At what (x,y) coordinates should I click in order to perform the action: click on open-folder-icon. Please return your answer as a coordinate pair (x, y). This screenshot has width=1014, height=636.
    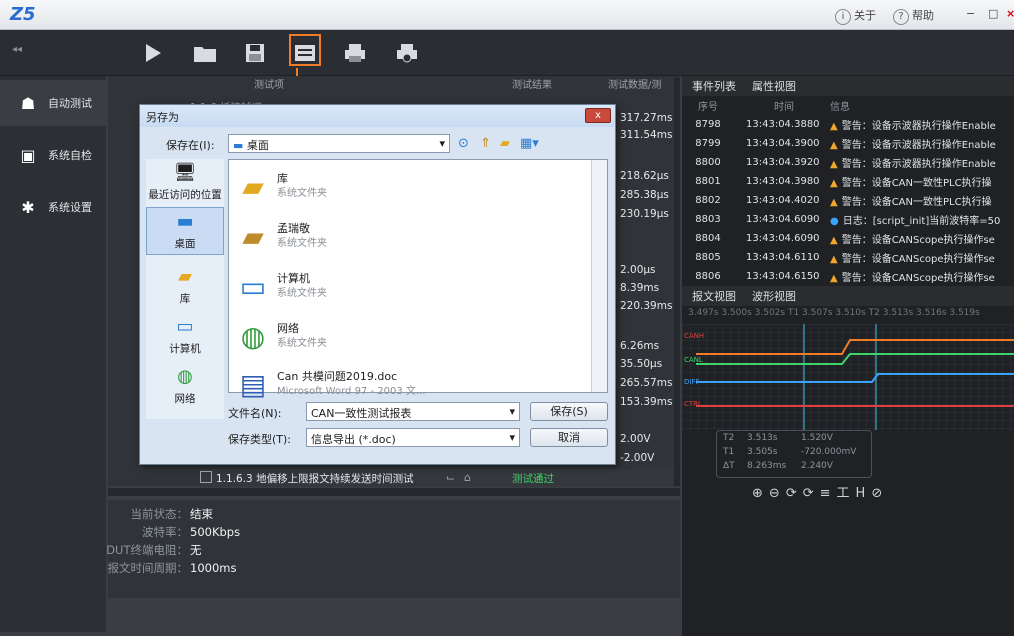
    Looking at the image, I should click on (205, 53).